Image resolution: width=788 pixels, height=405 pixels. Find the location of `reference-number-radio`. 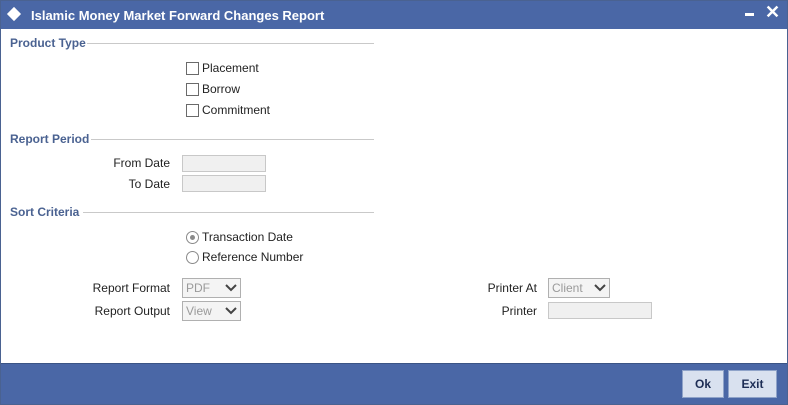

reference-number-radio is located at coordinates (192, 257).